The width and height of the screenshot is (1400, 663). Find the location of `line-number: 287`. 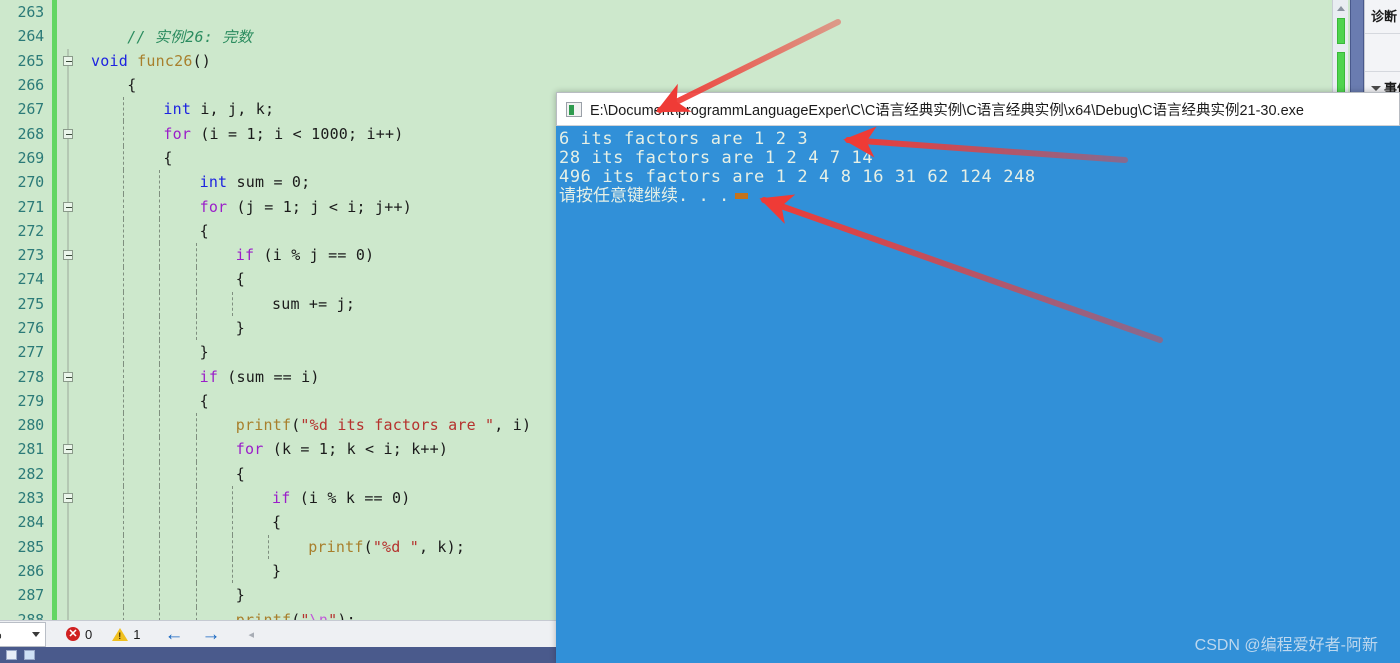

line-number: 287 is located at coordinates (31, 595).